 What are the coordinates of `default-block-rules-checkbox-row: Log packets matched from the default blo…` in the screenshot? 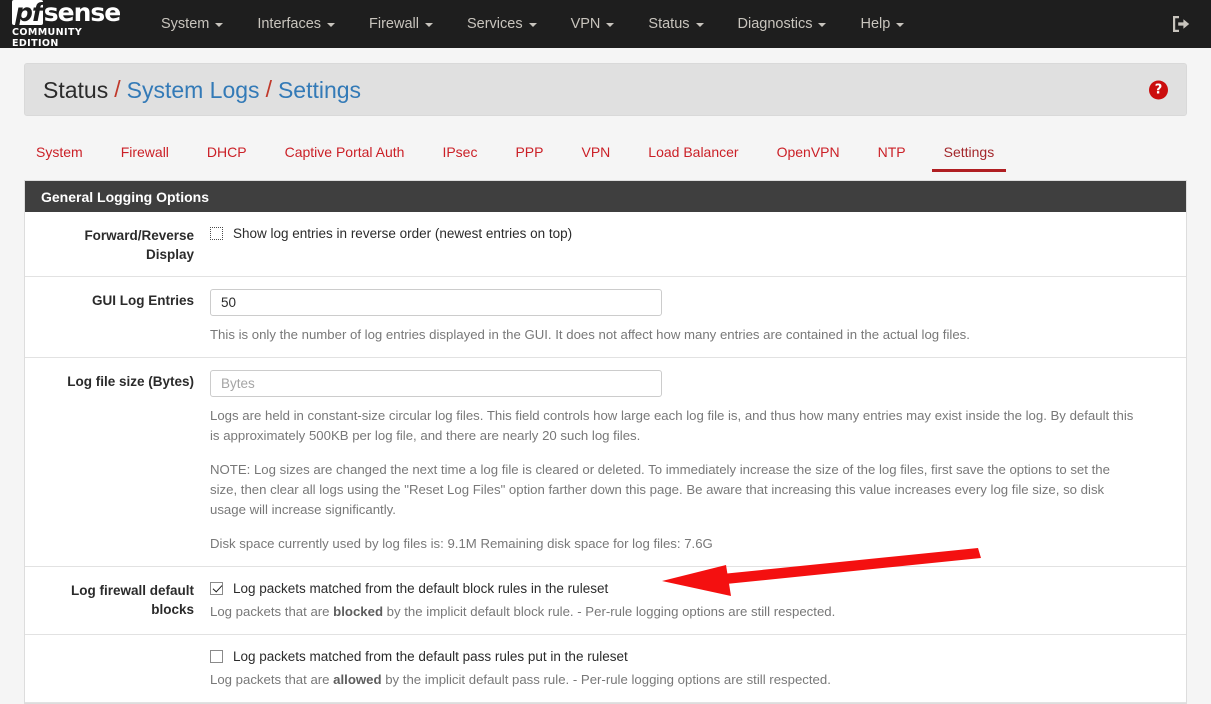 It's located at (688, 588).